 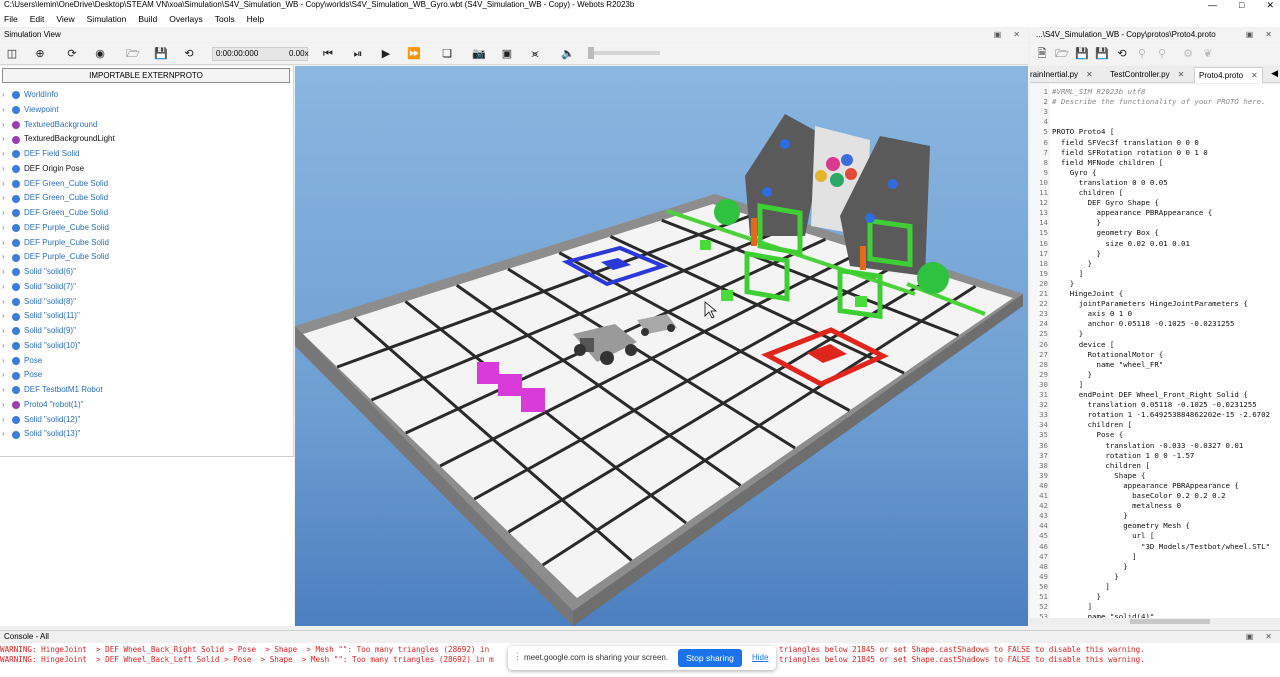 What do you see at coordinates (1268, 35) in the screenshot?
I see `close-editor-icon: ✕` at bounding box center [1268, 35].